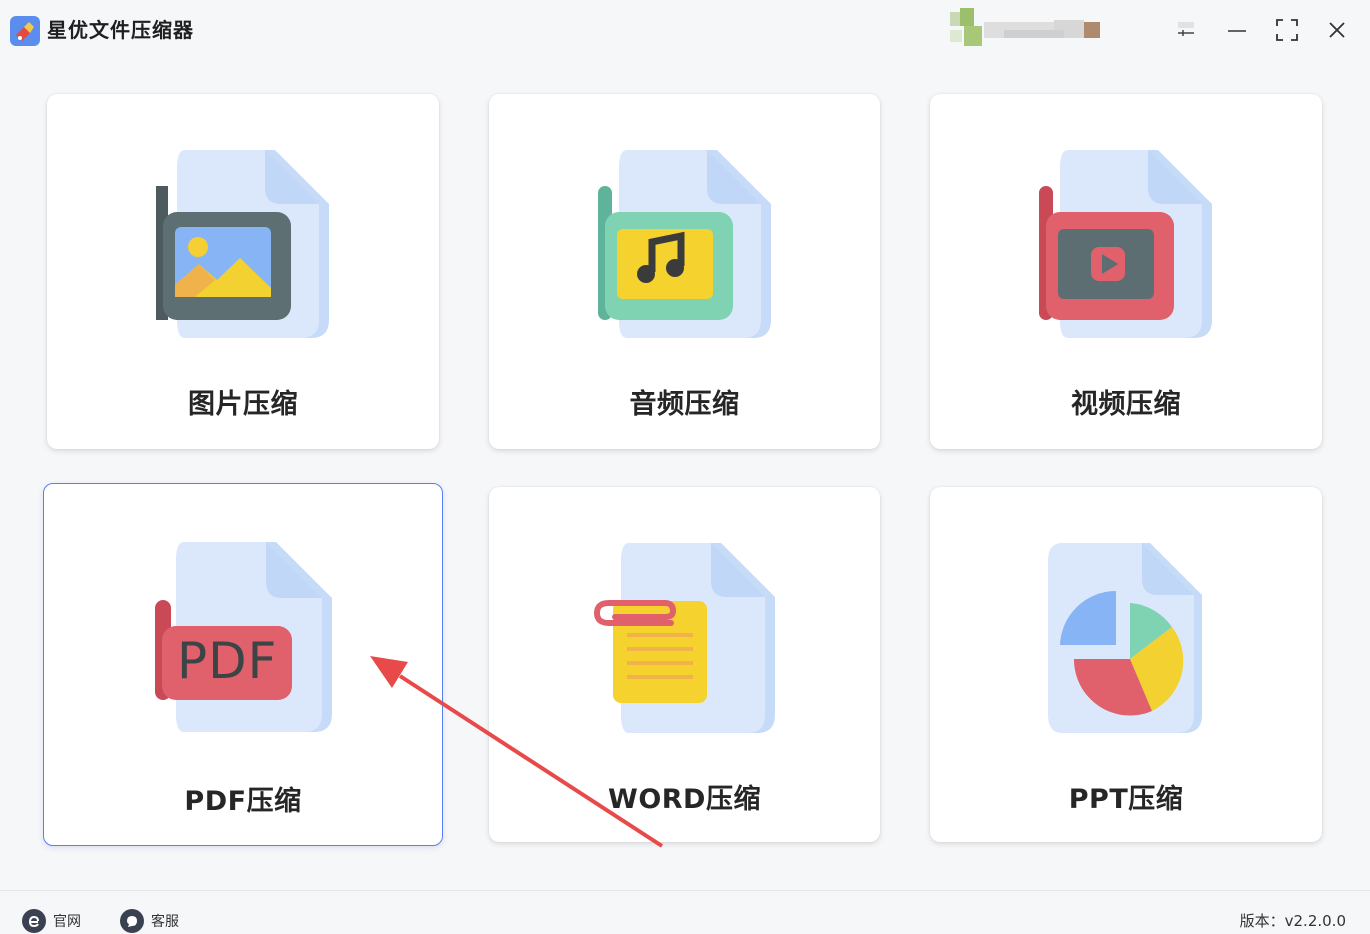 This screenshot has width=1370, height=934. I want to click on image-compress-card: 图片压缩, so click(243, 271).